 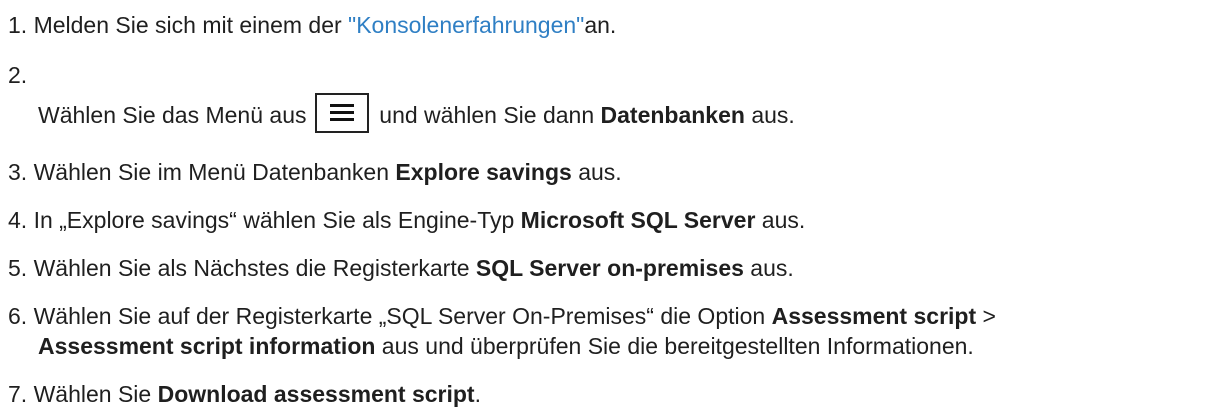 What do you see at coordinates (316, 394) in the screenshot?
I see `step-bold-text: Download assessment script` at bounding box center [316, 394].